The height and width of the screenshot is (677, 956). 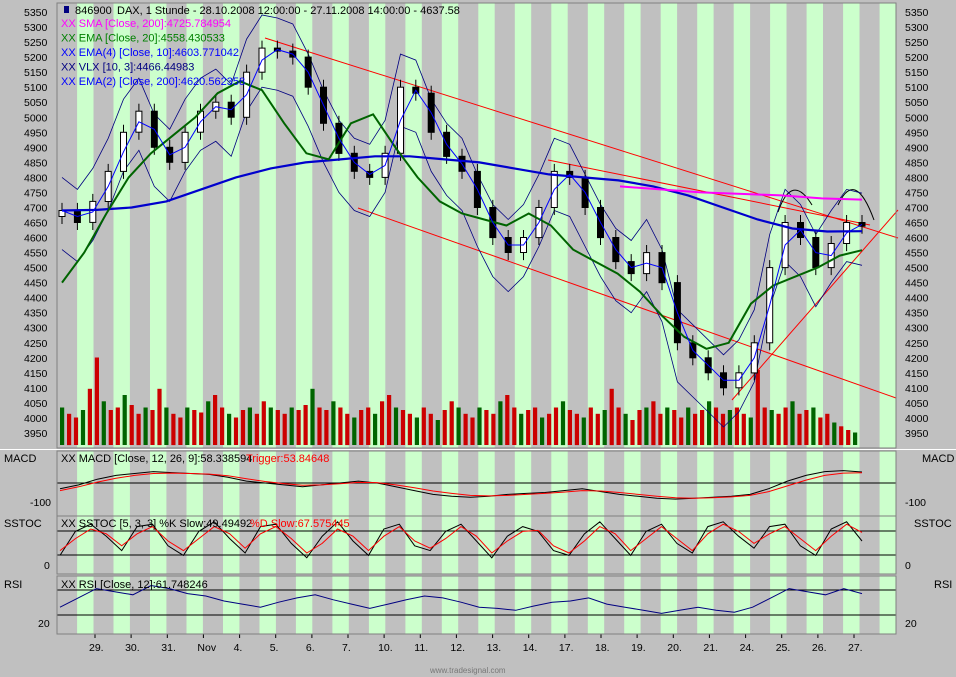 I want to click on price-tick-label: 4950, so click(x=36, y=133).